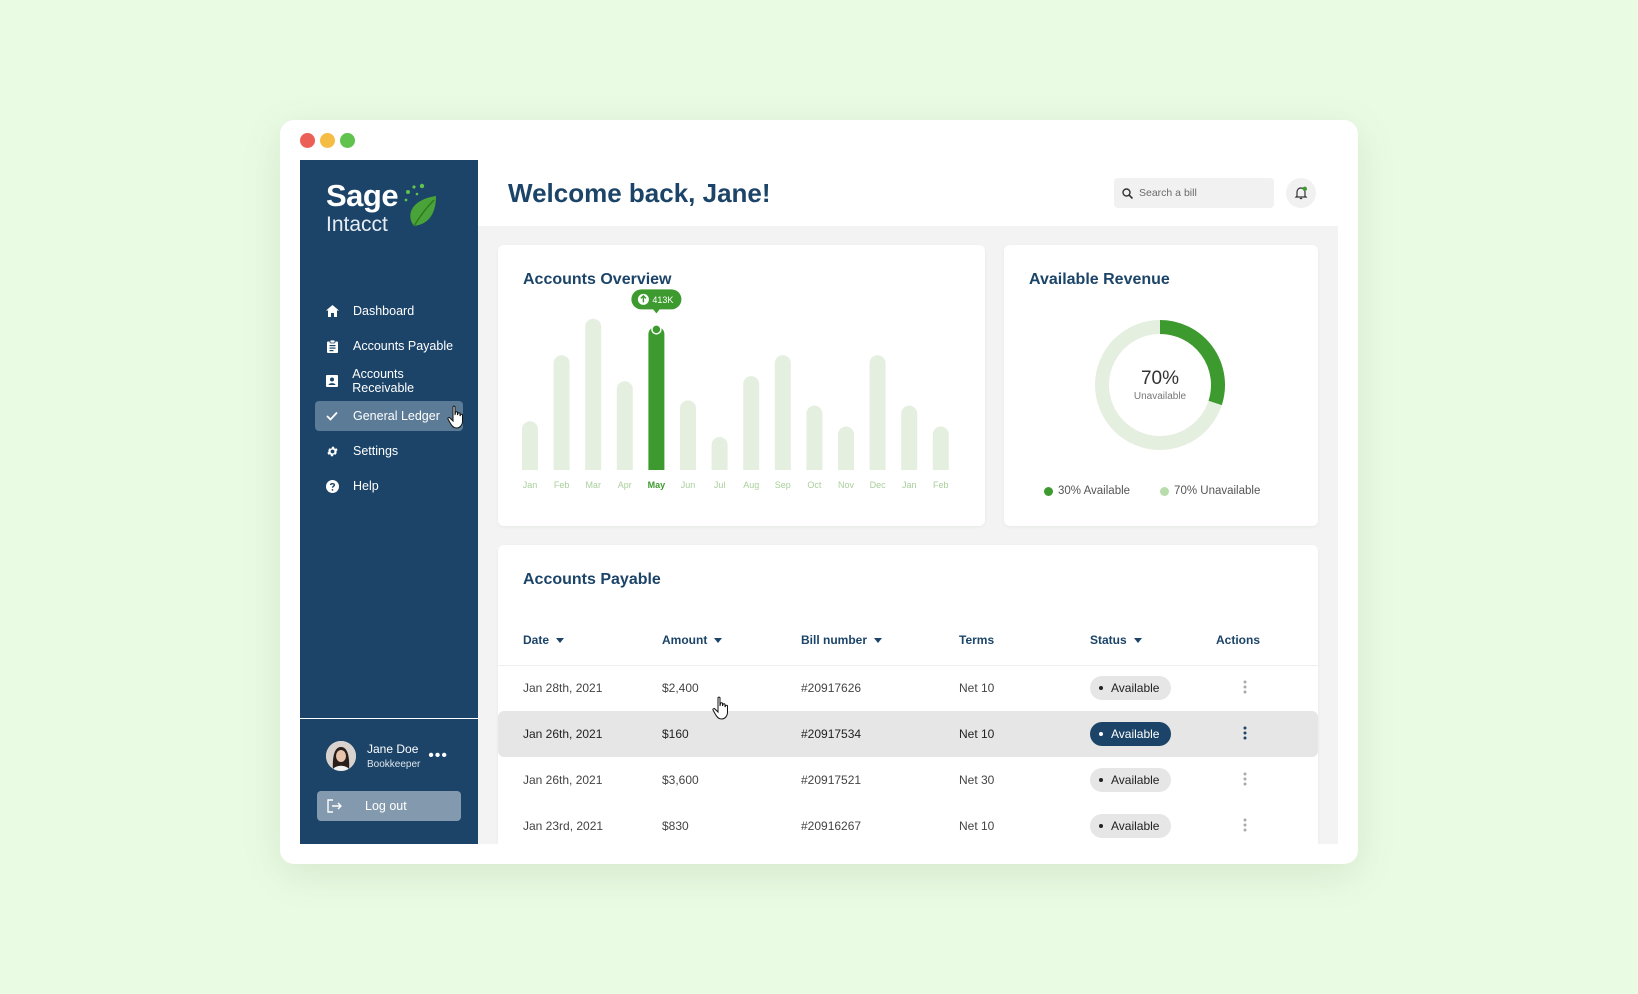  I want to click on chart-tooltip: 413K, so click(656, 312).